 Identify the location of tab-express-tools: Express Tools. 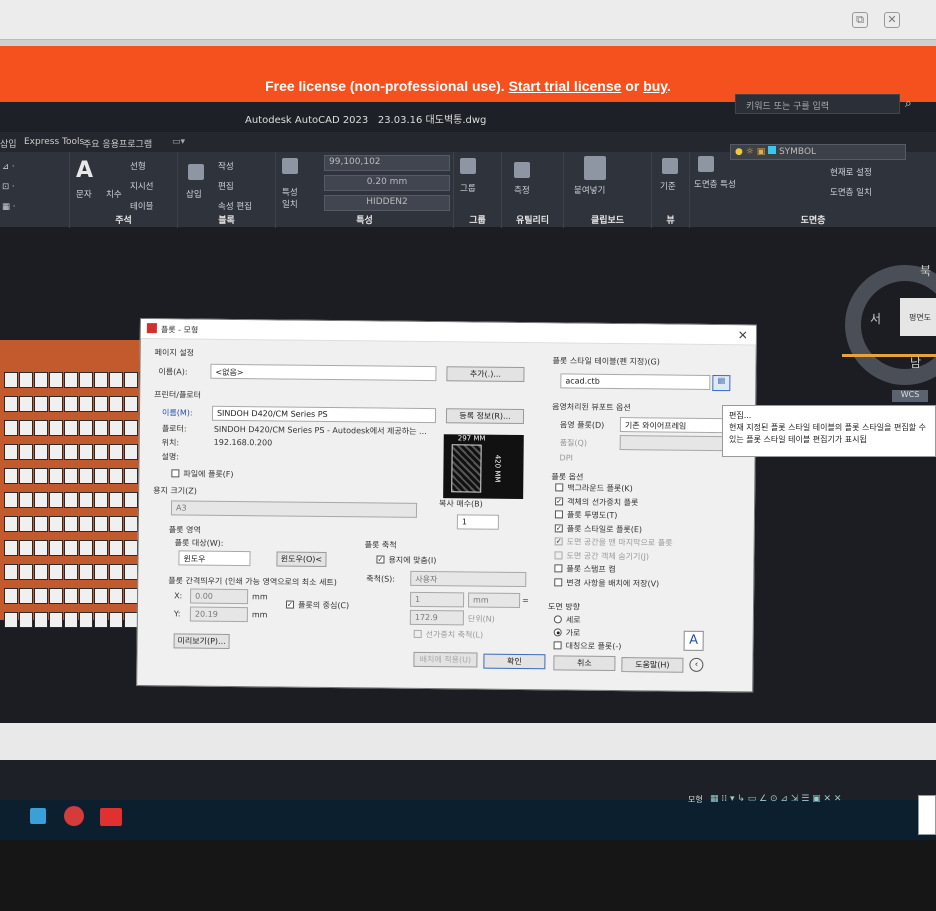
(54, 142).